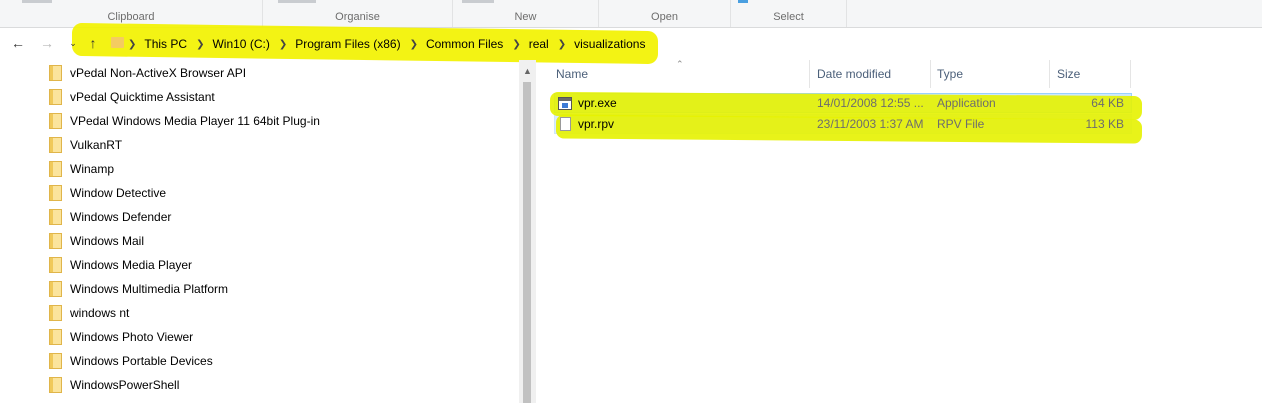 The height and width of the screenshot is (403, 1262). Describe the element at coordinates (609, 44) in the screenshot. I see `breadcrumb-item: visualizations` at that location.